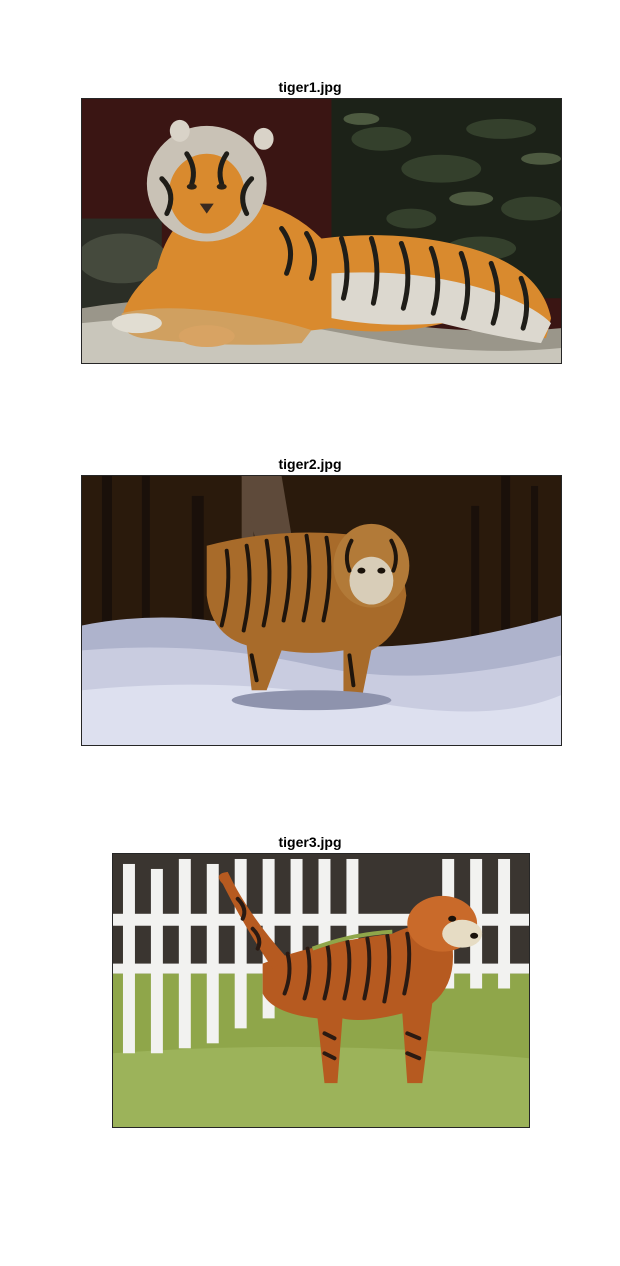 The image size is (620, 1266). I want to click on tiger3-picture, so click(321, 990).